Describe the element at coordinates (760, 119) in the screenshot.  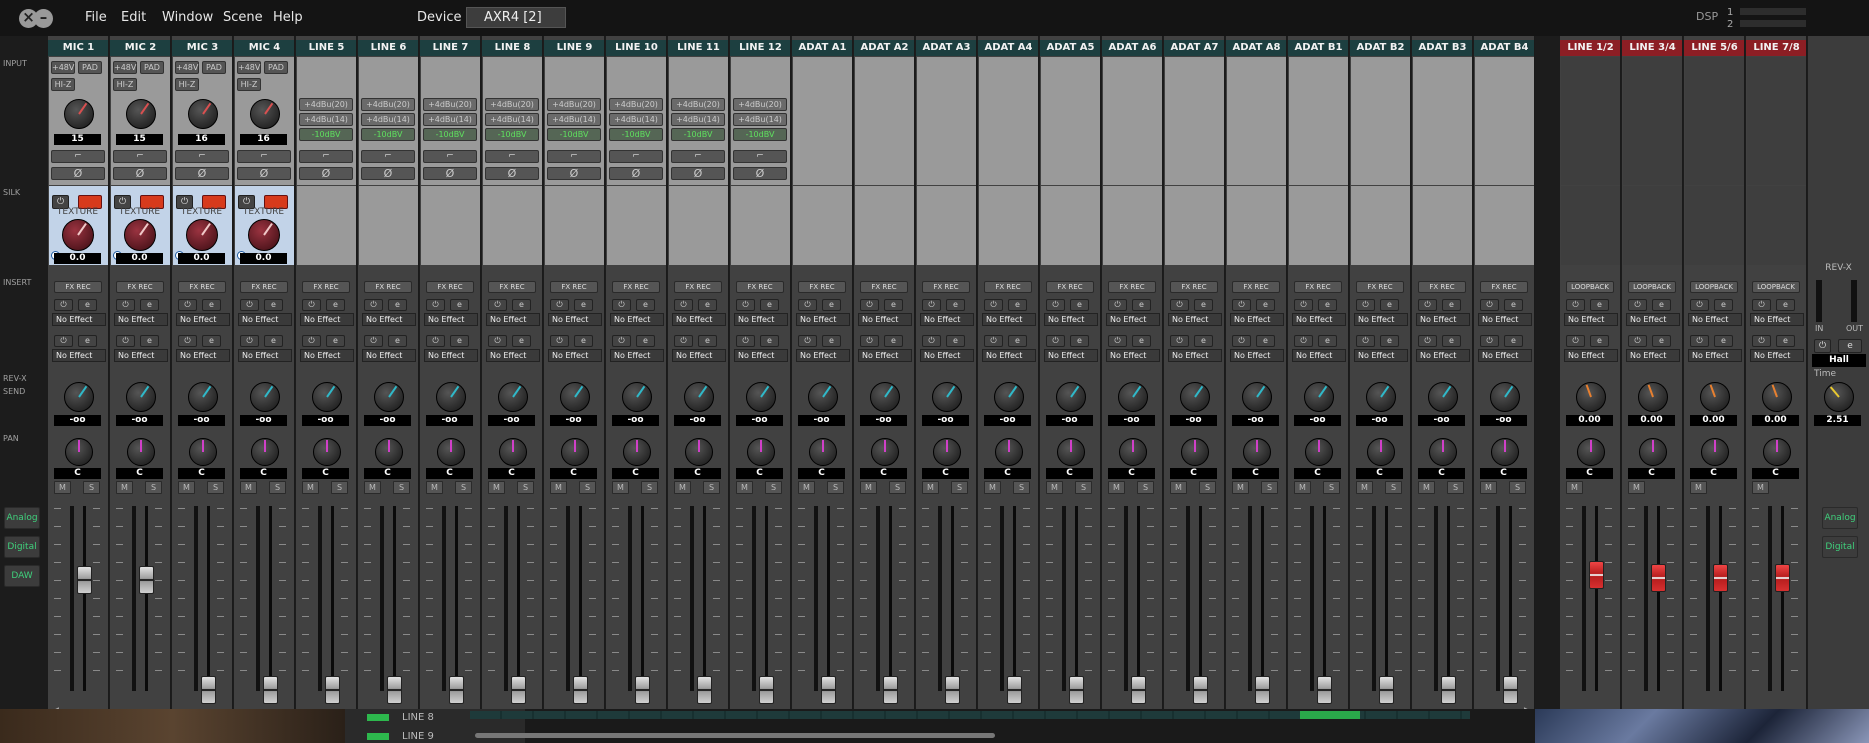
I see `level-plus4-14-button: +4dBu(14)` at that location.